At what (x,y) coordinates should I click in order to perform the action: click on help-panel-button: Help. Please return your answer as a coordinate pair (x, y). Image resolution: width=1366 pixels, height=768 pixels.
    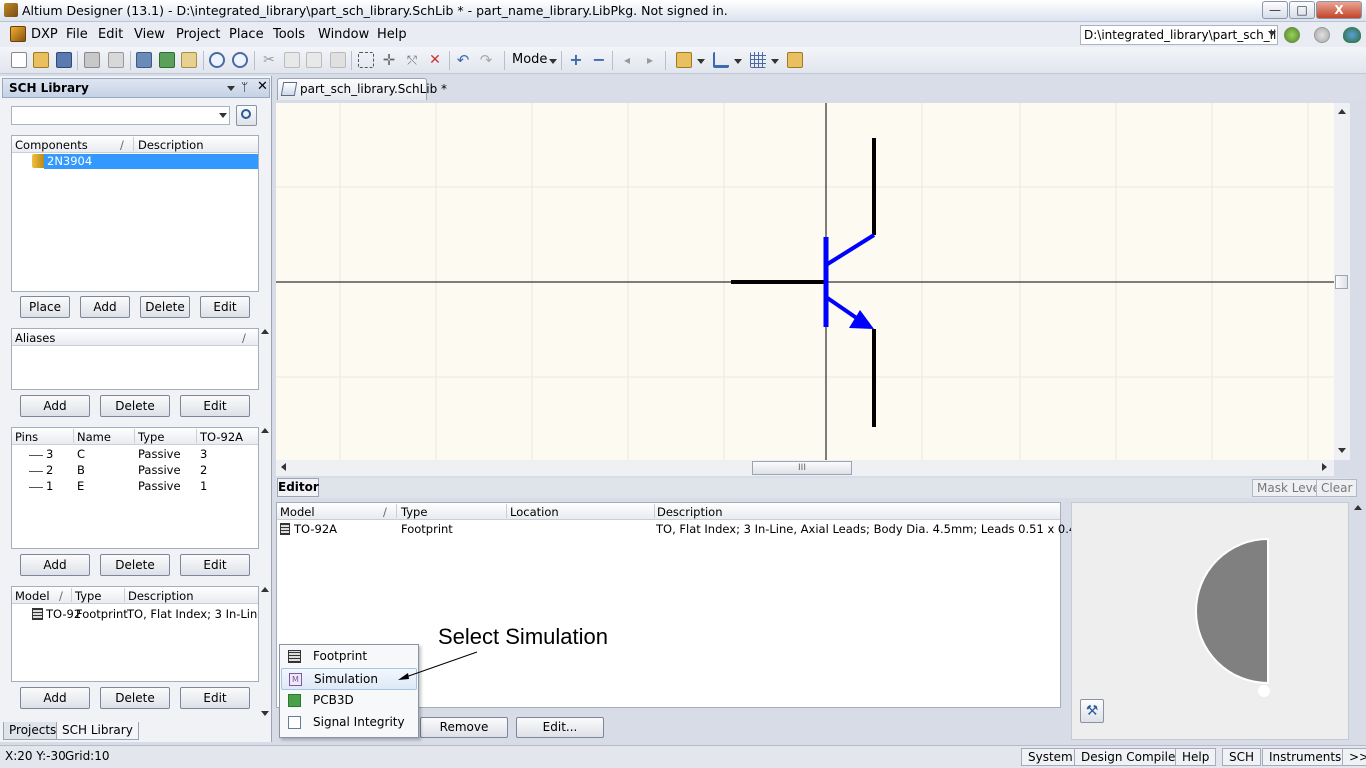
    Looking at the image, I should click on (1196, 757).